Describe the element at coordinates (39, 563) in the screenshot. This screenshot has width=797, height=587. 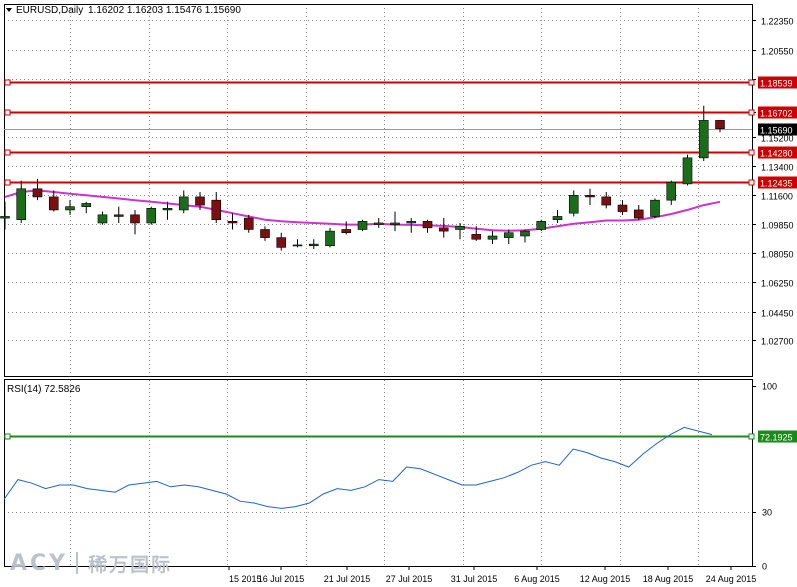
I see `watermark-brand: ACY` at that location.